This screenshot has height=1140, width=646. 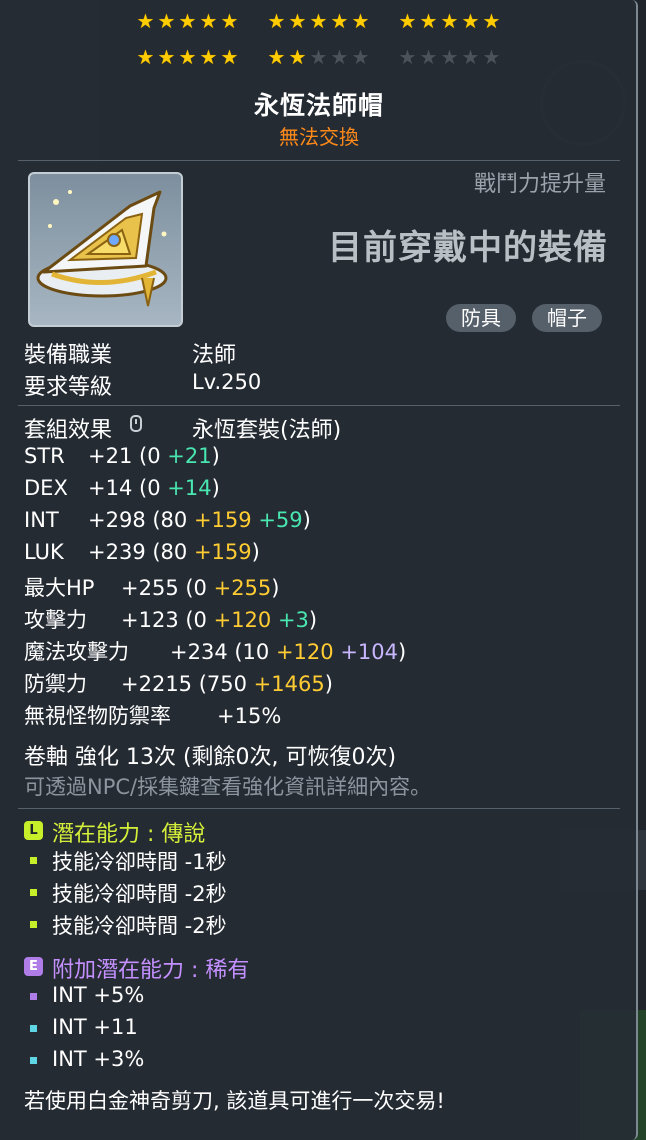 I want to click on stat-bonus: +21, so click(x=186, y=456).